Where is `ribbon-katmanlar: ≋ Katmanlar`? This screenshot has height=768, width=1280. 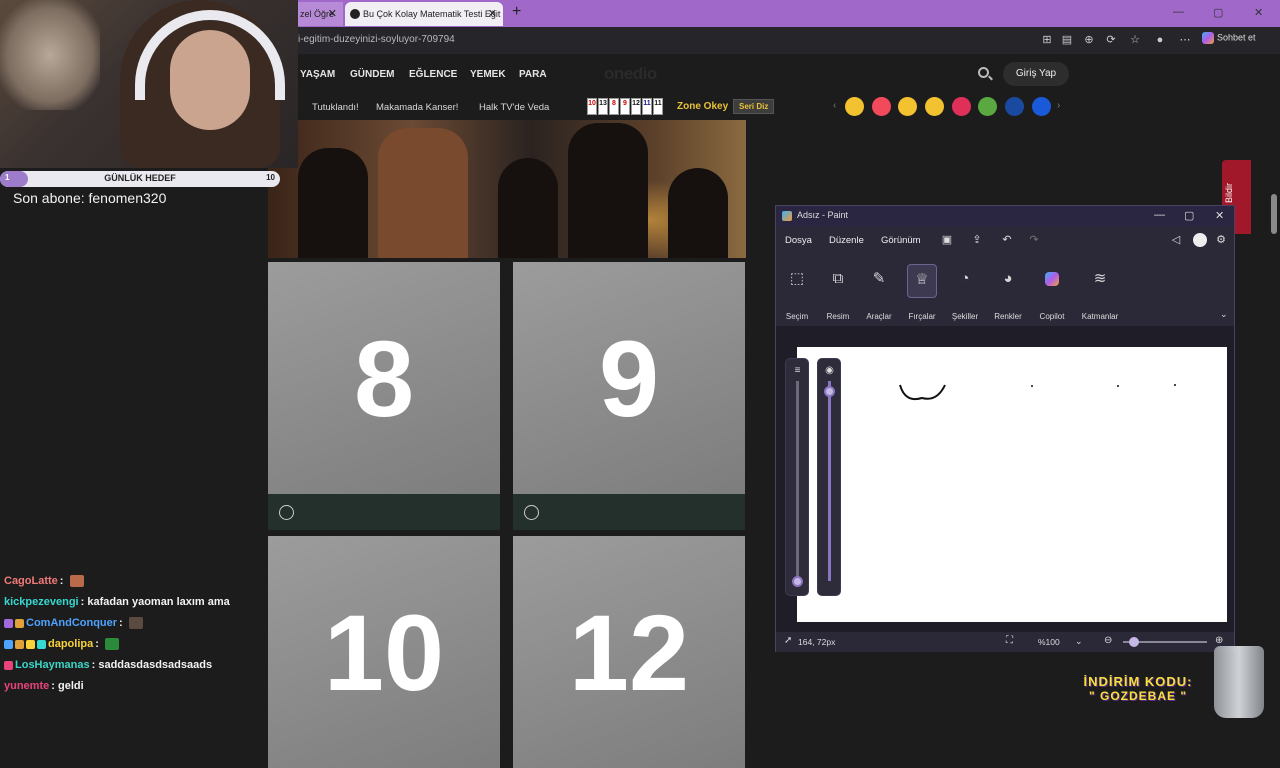
ribbon-katmanlar: ≋ Katmanlar is located at coordinates (1100, 292).